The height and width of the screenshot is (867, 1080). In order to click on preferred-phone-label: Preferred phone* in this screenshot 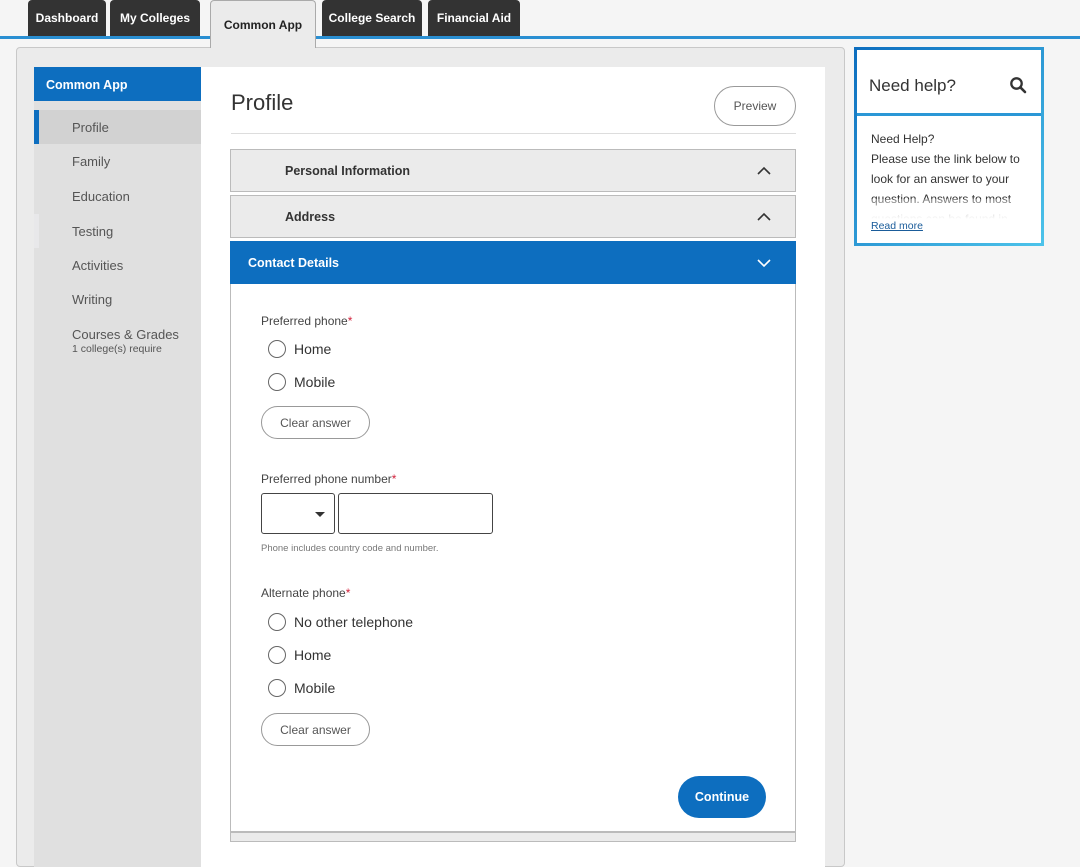, I will do `click(307, 321)`.